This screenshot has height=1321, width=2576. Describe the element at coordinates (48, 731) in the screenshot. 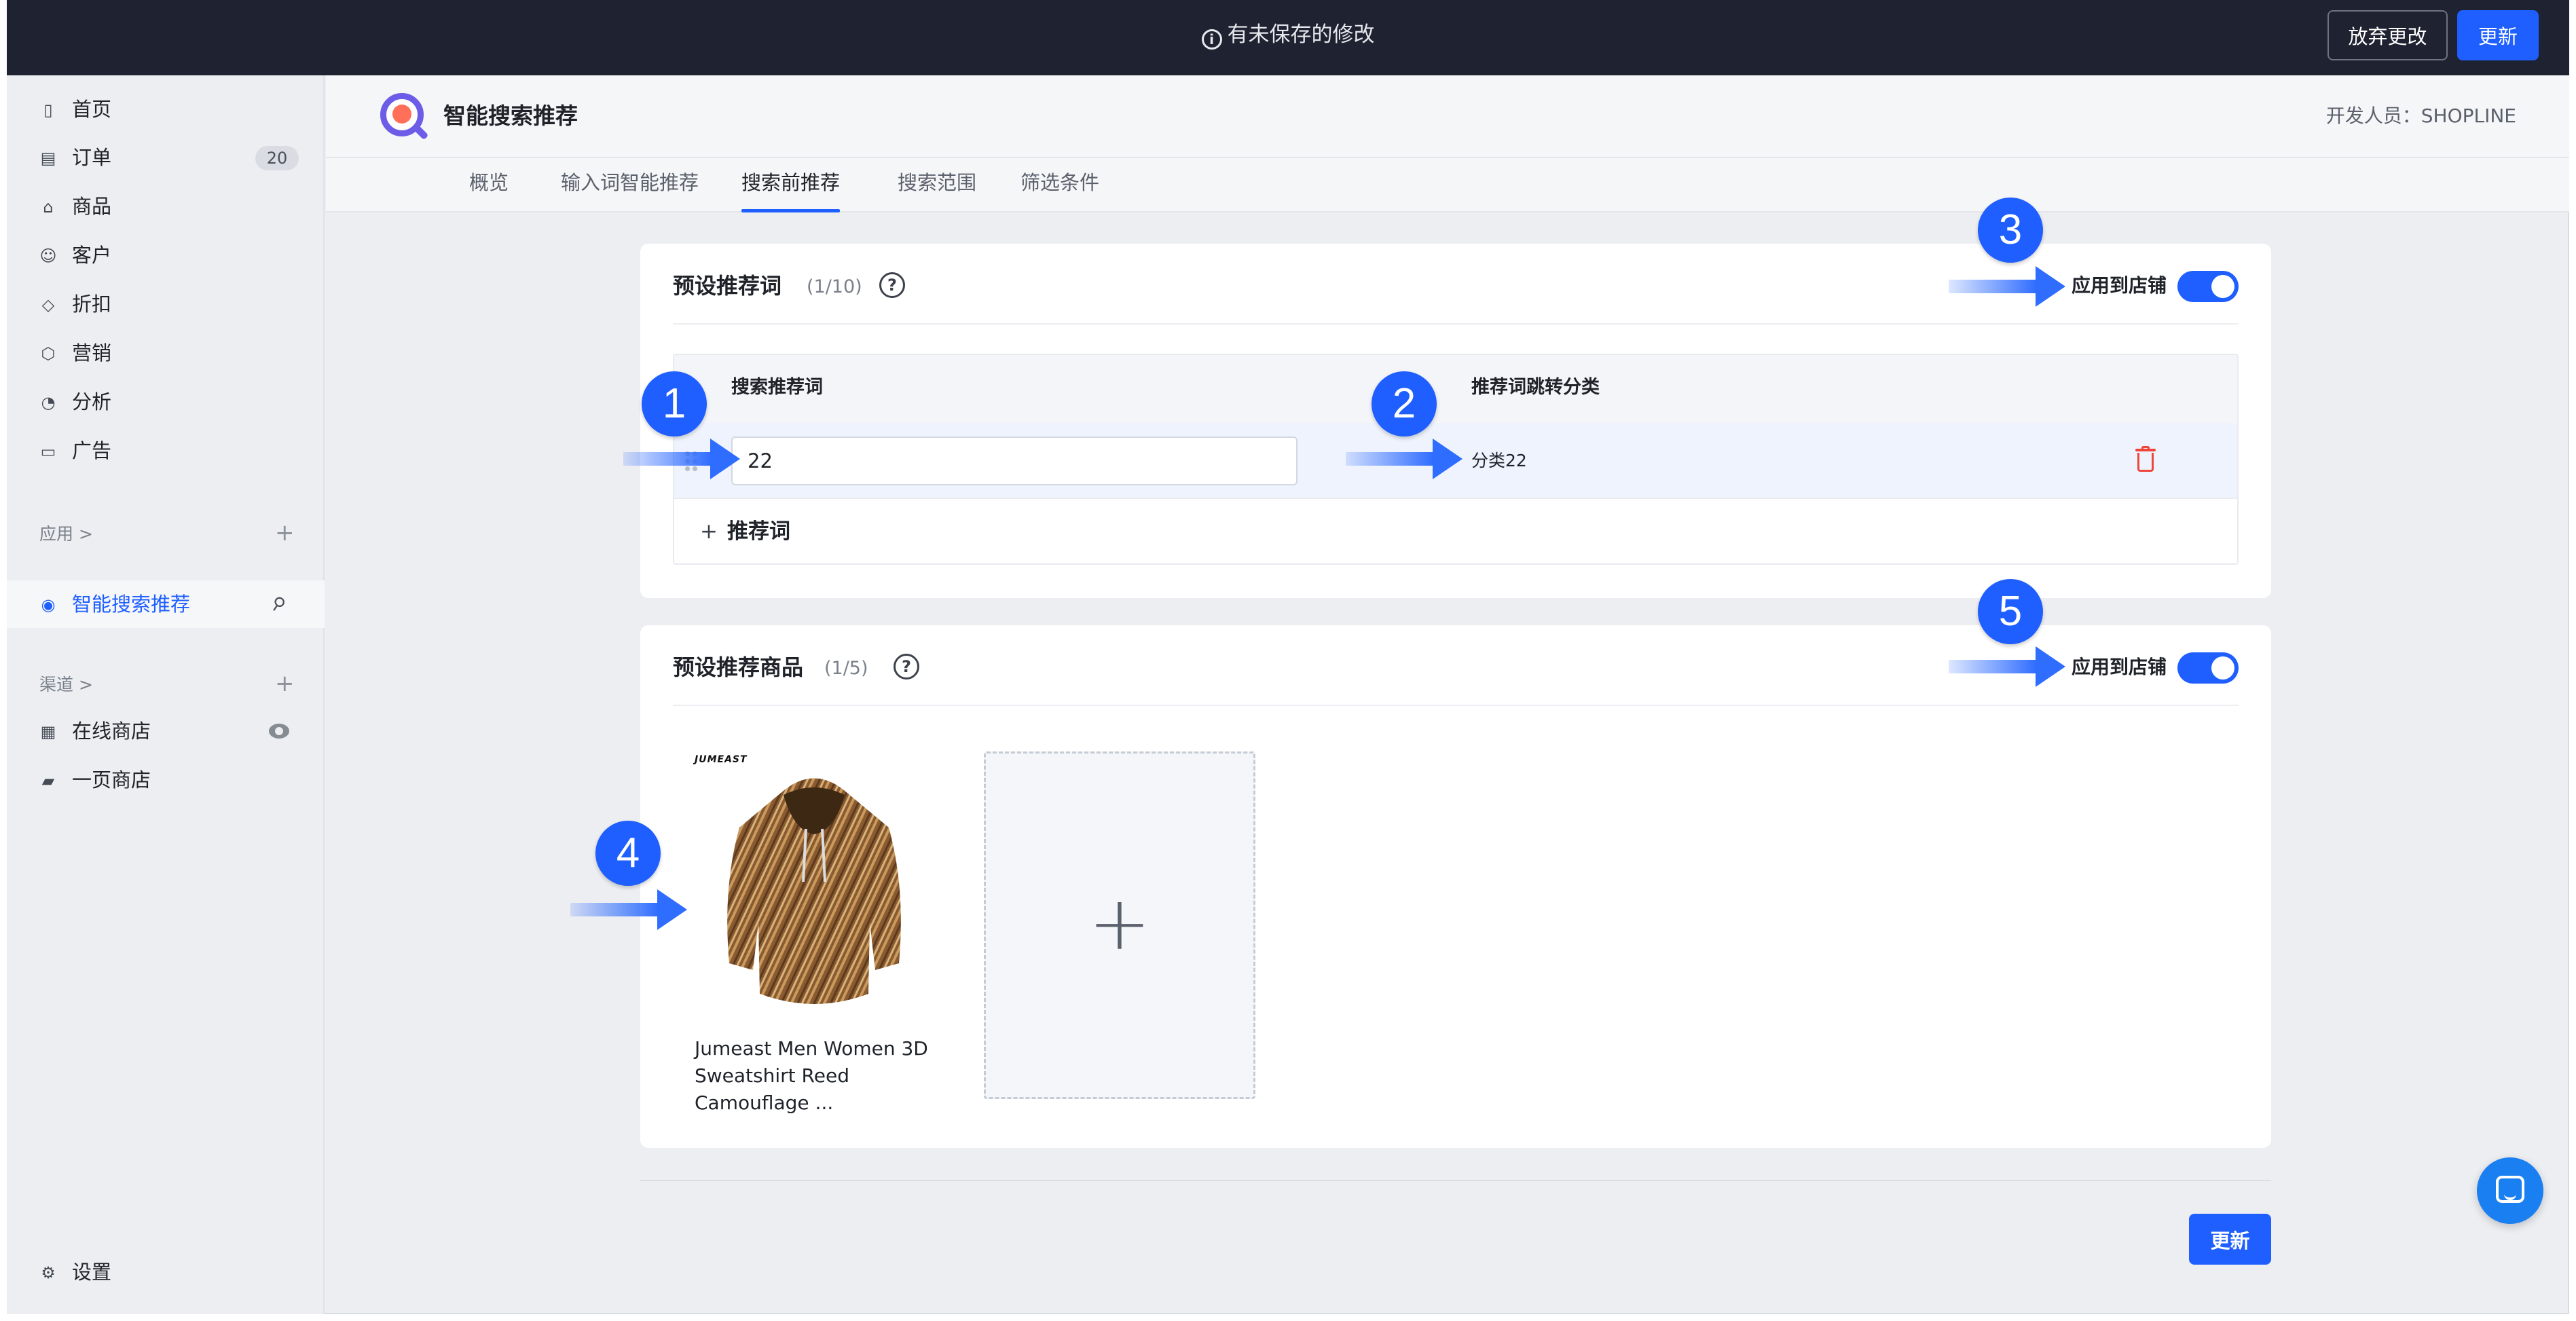

I see `store-icon: ▦` at that location.